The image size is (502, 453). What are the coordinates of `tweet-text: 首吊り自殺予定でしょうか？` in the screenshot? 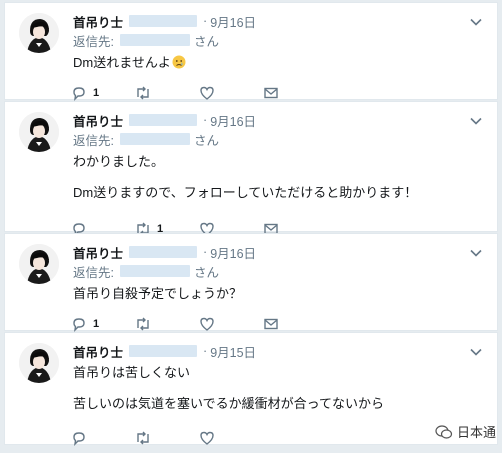 It's located at (279, 293).